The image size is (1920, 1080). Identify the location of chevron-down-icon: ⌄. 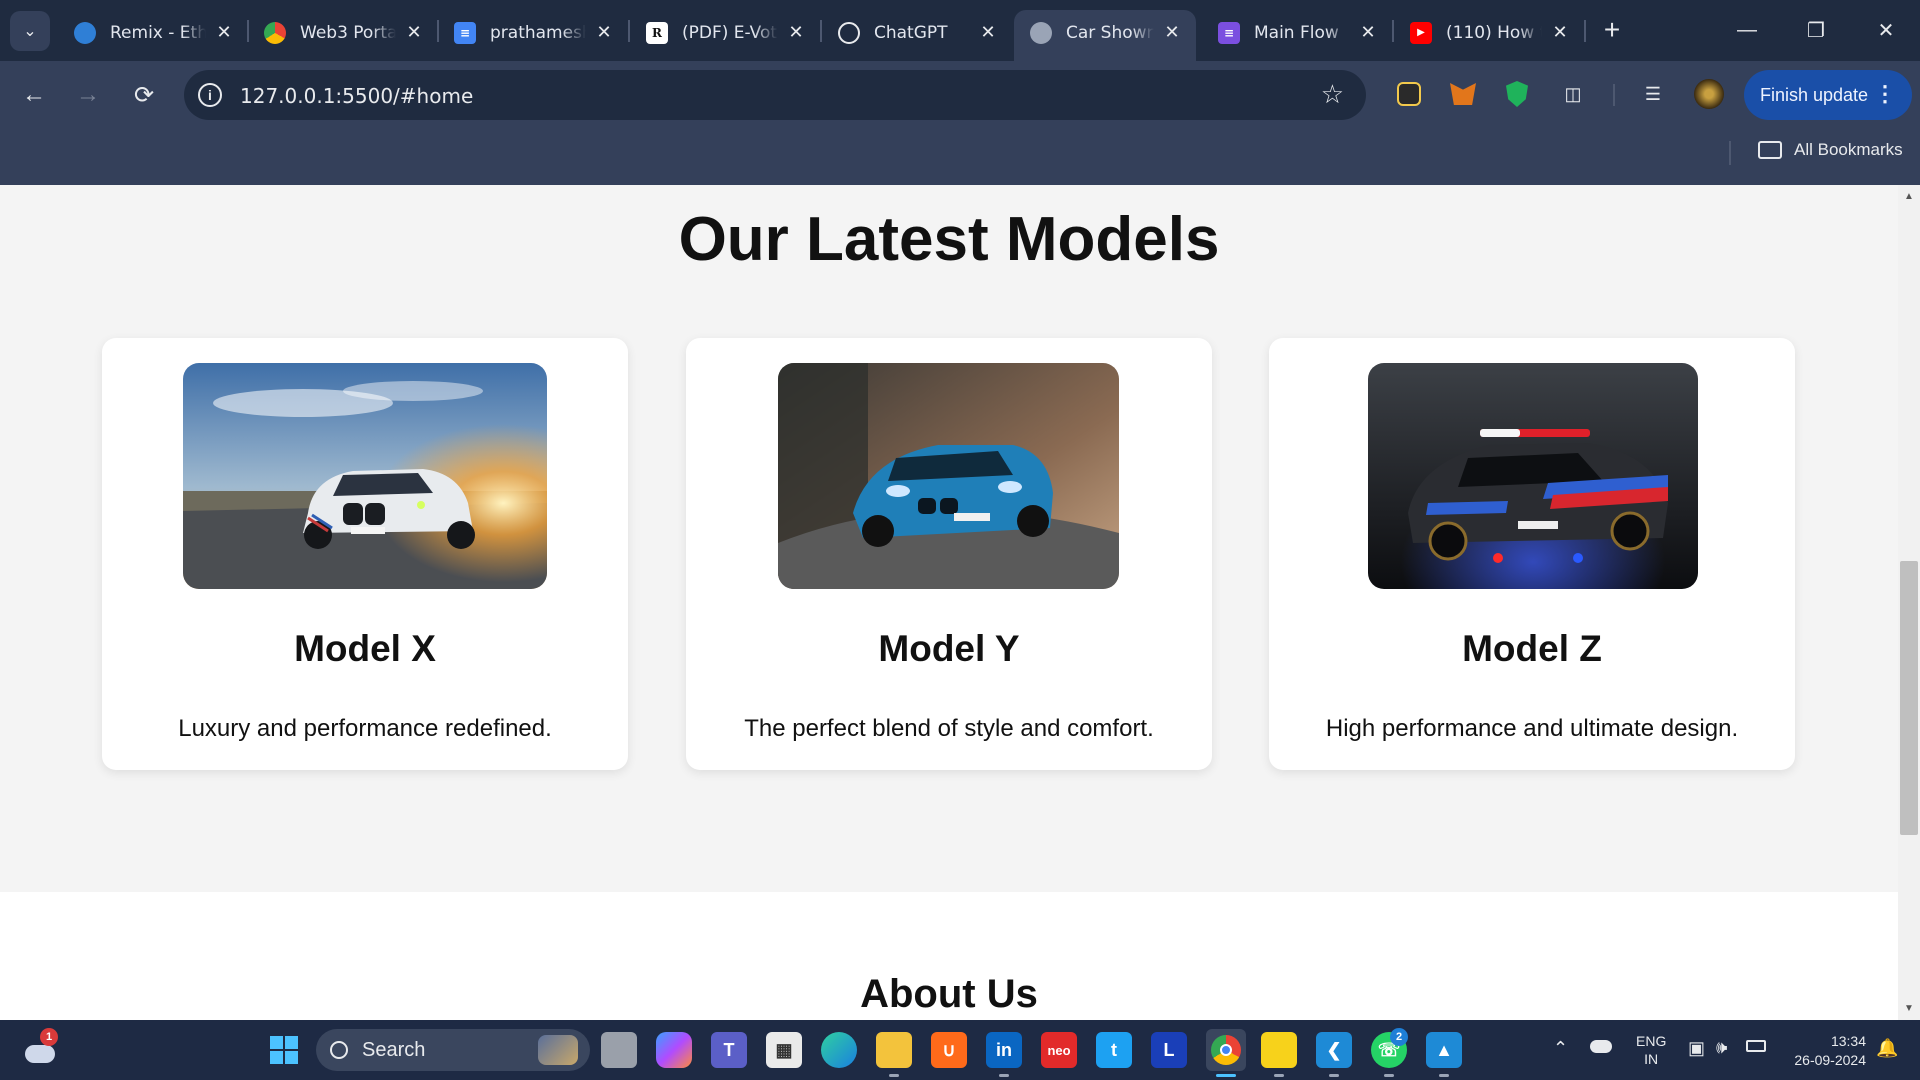
(30, 31).